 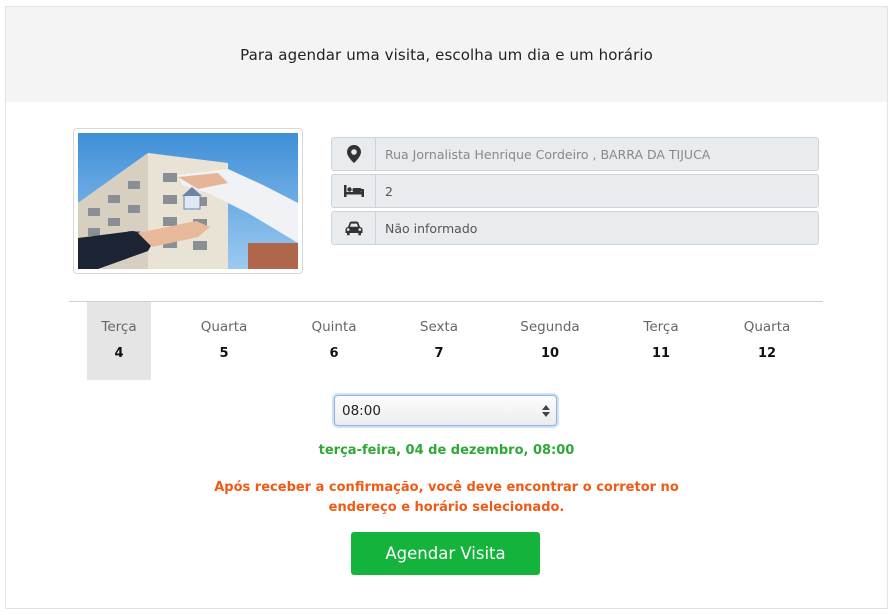 What do you see at coordinates (334, 341) in the screenshot?
I see `day-option: Quinta 6` at bounding box center [334, 341].